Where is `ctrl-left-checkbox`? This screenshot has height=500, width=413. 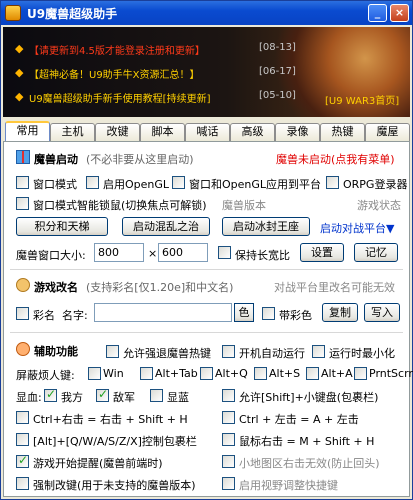 ctrl-left-checkbox is located at coordinates (228, 417).